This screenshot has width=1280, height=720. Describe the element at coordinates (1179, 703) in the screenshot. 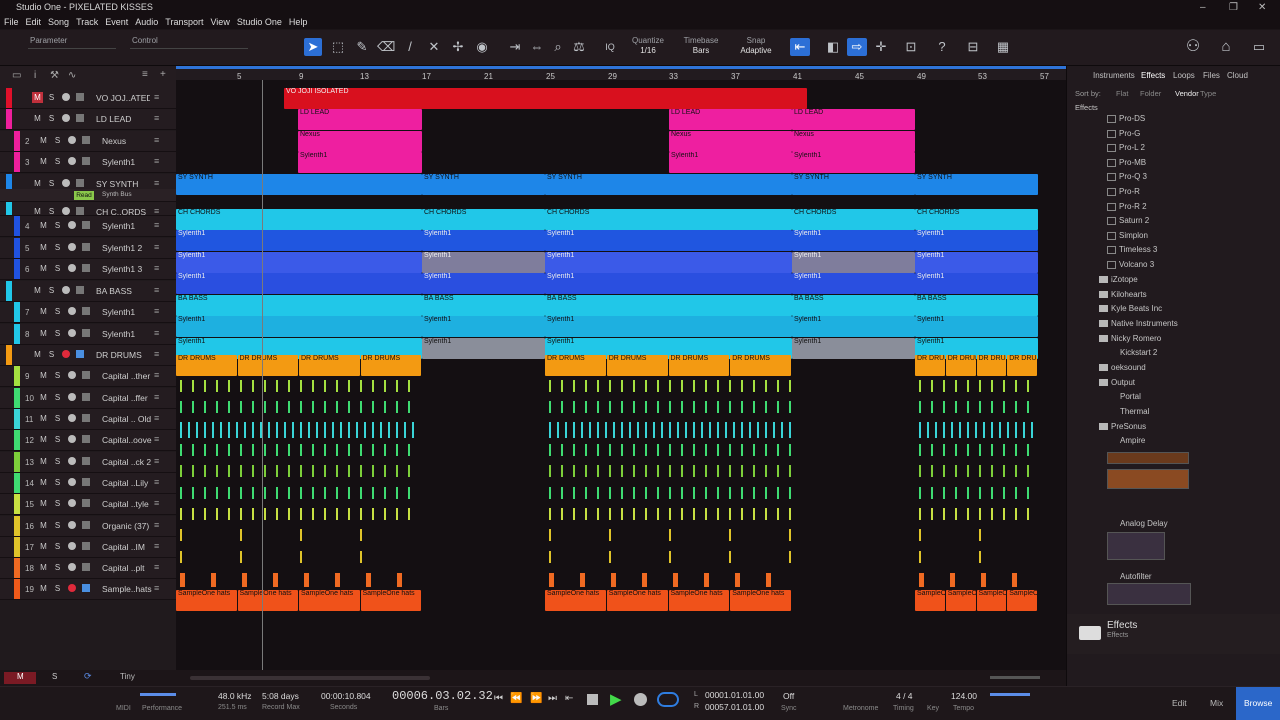

I see `edit-button: Edit` at that location.